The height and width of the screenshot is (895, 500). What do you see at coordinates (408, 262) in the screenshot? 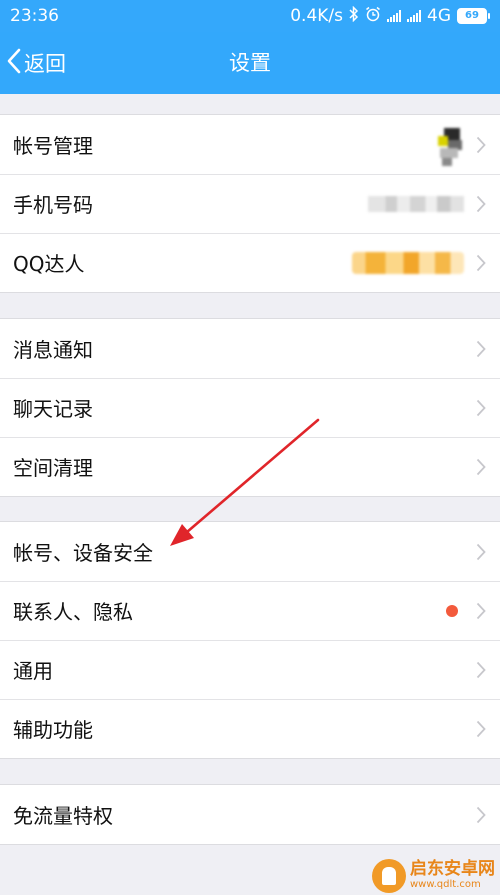
I see `qq-expert-badge-redacted` at bounding box center [408, 262].